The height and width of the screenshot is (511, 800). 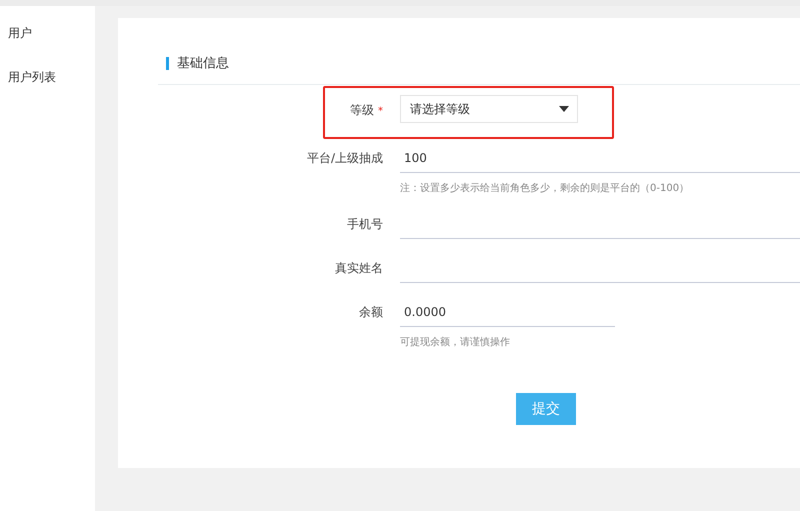 What do you see at coordinates (359, 268) in the screenshot?
I see `field-label: 真实姓名` at bounding box center [359, 268].